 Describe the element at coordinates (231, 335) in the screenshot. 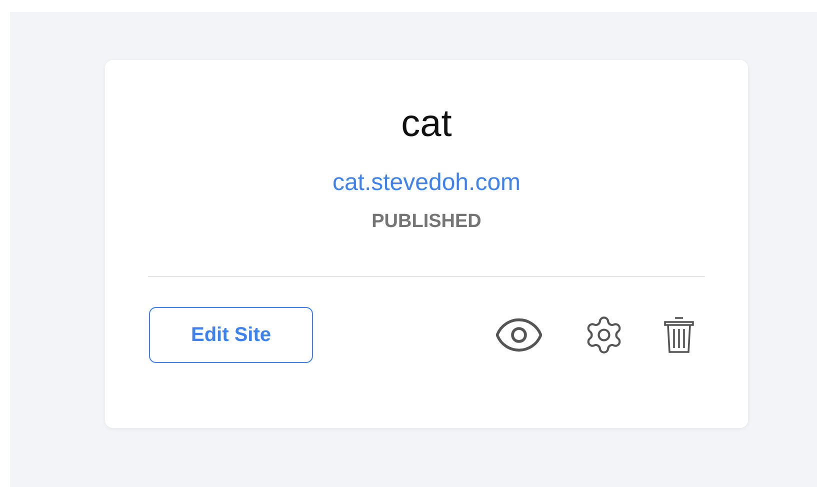

I see `edit-site-button: Edit Site` at that location.